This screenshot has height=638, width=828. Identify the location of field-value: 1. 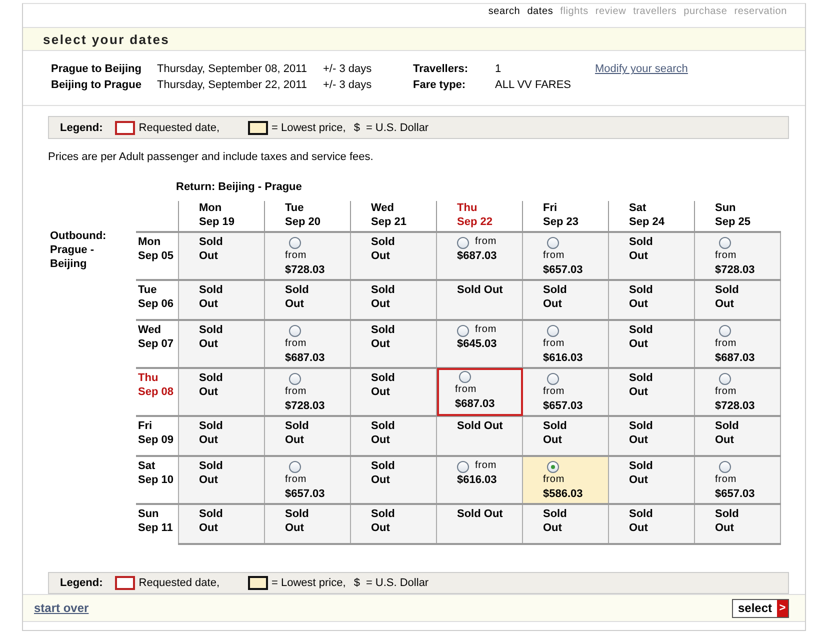
(498, 69).